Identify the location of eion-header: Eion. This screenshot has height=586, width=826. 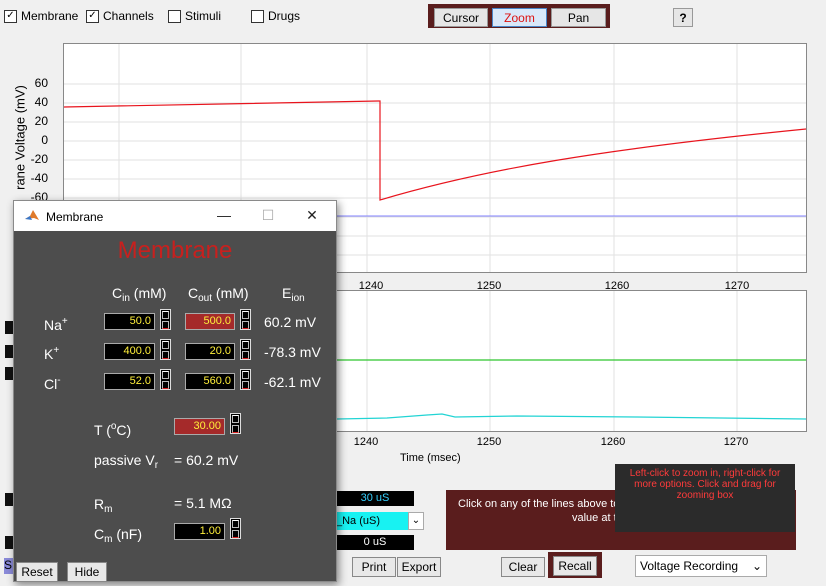
(293, 294).